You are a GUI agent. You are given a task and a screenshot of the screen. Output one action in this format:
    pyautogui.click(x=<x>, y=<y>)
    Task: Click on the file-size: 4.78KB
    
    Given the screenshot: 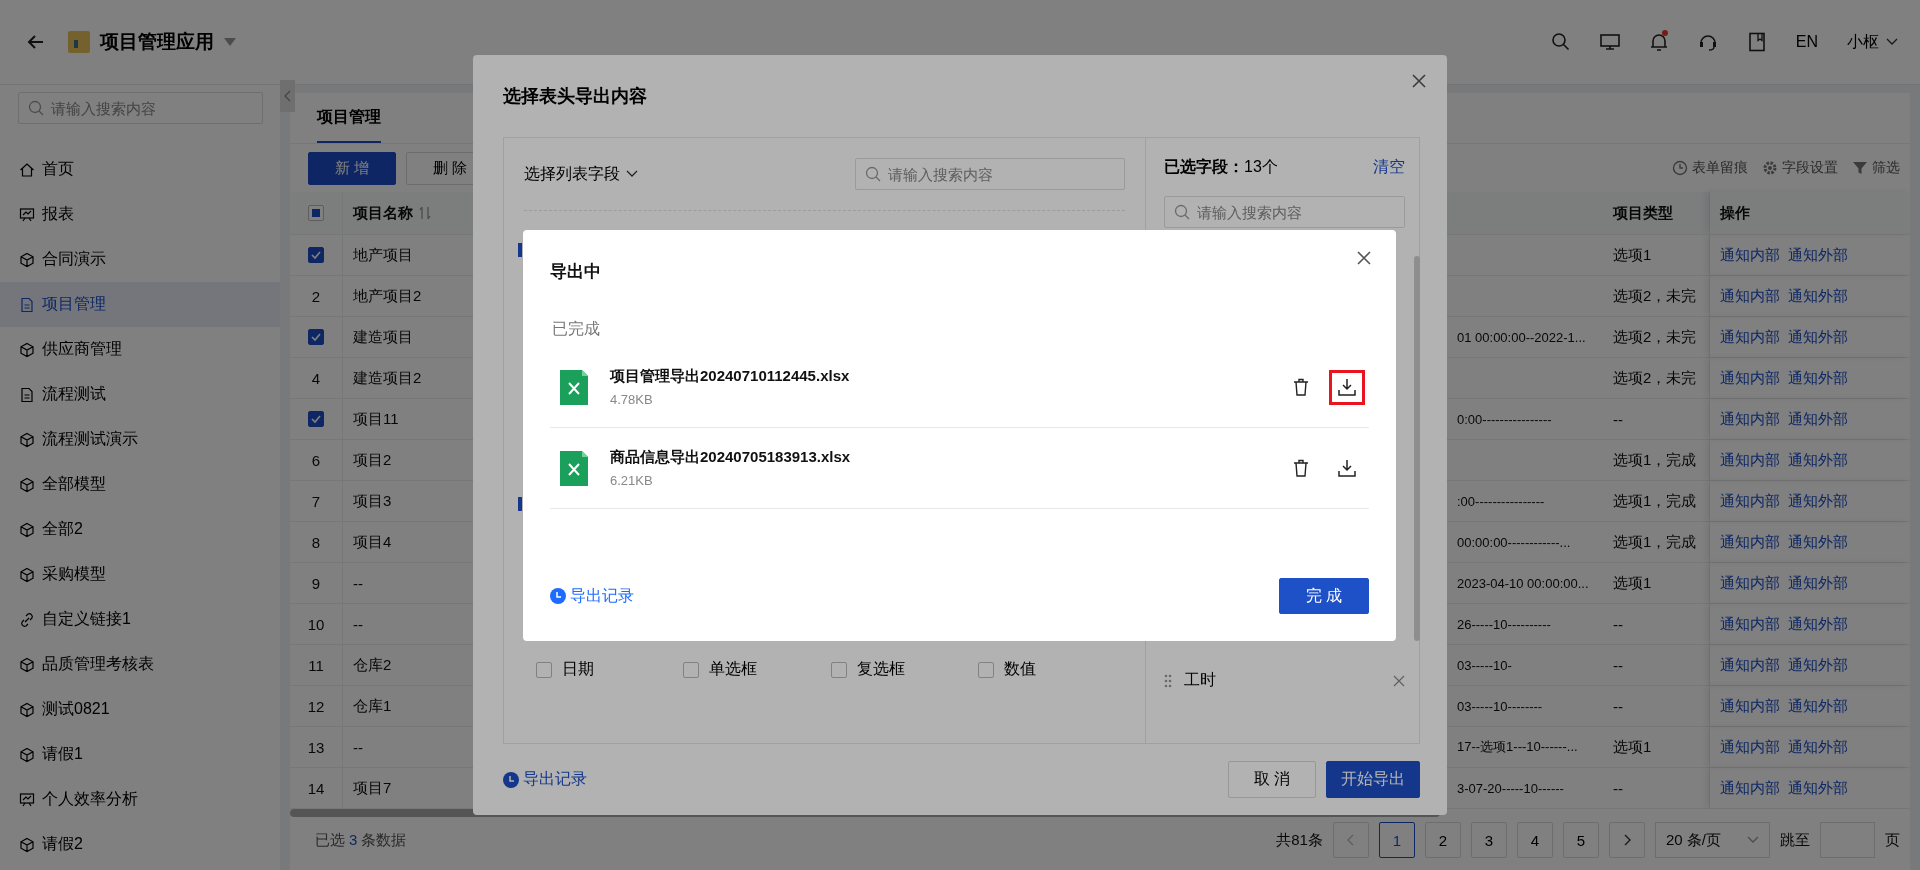 What is the action you would take?
    pyautogui.click(x=632, y=399)
    